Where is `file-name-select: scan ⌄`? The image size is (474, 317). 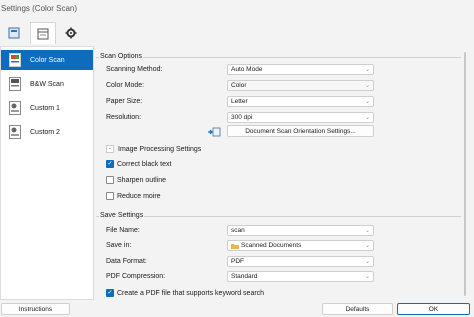 file-name-select: scan ⌄ is located at coordinates (300, 230).